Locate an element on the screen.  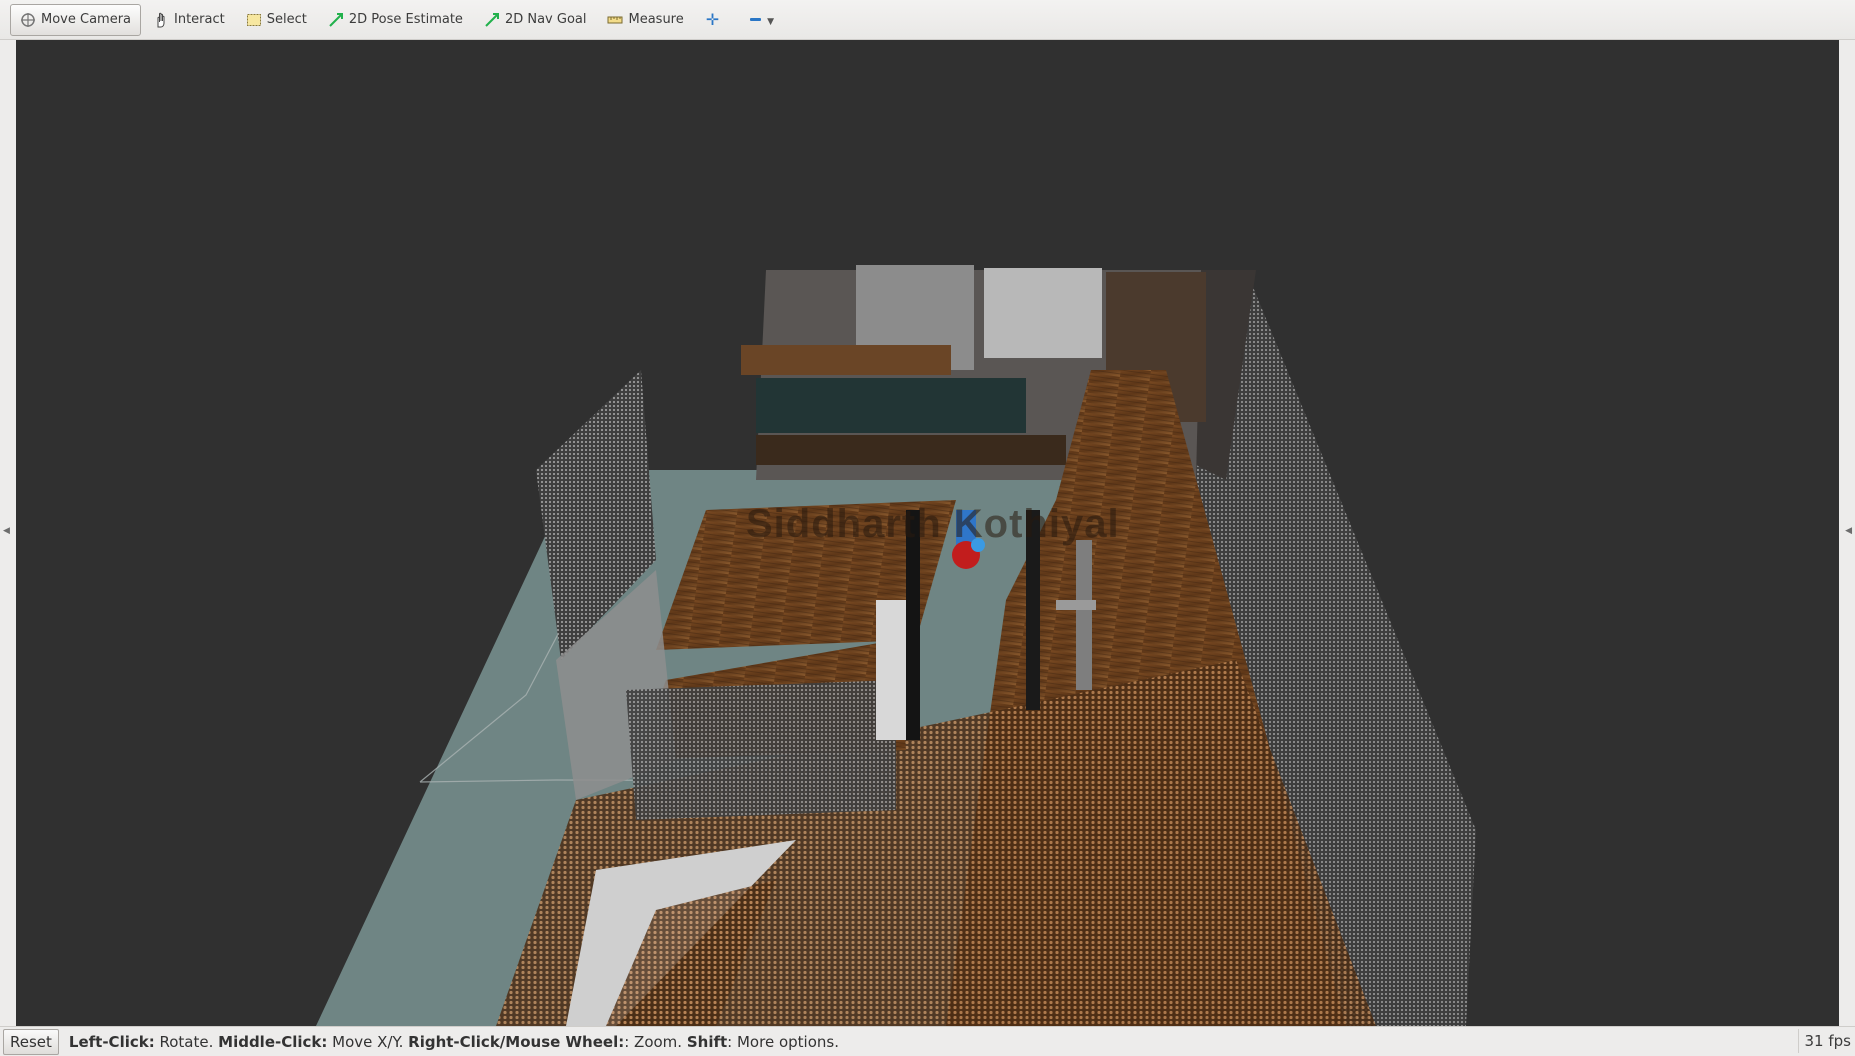
counter-top is located at coordinates (846, 360).